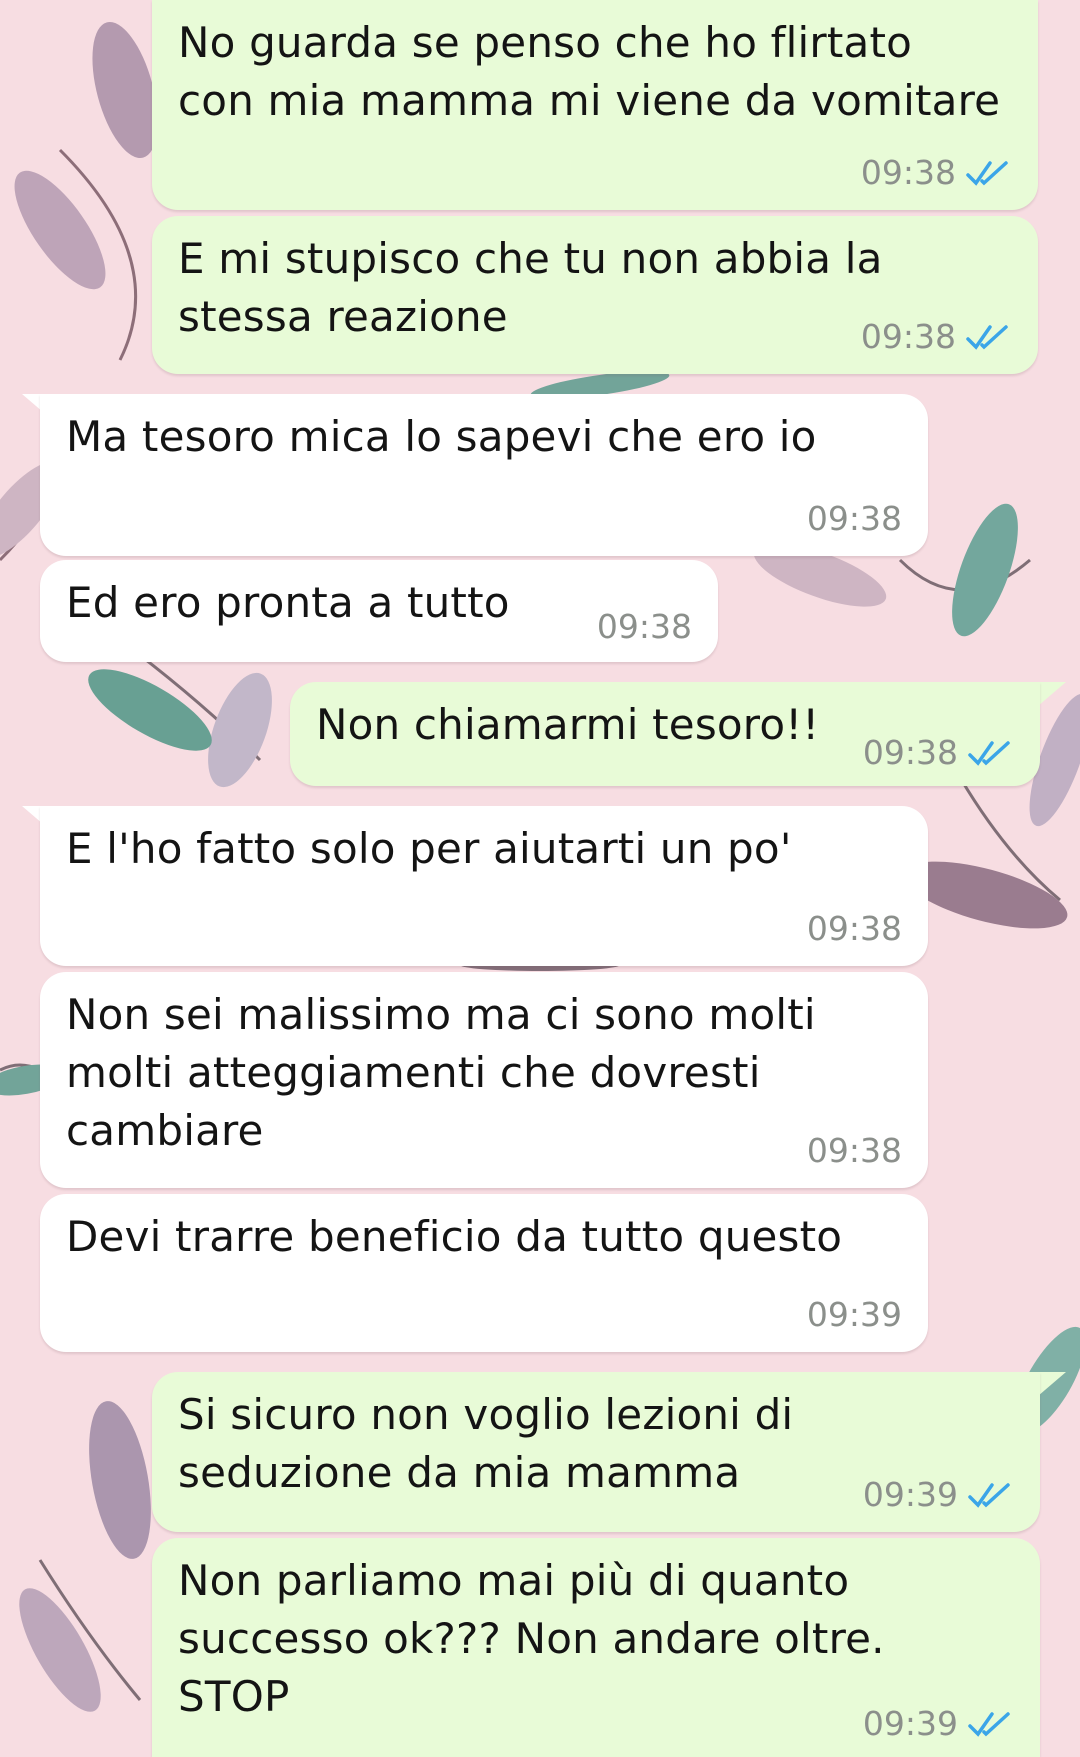 The image size is (1080, 1757). What do you see at coordinates (441, 436) in the screenshot?
I see `message-text: Ma tesoro mica lo sapevi che ero io` at bounding box center [441, 436].